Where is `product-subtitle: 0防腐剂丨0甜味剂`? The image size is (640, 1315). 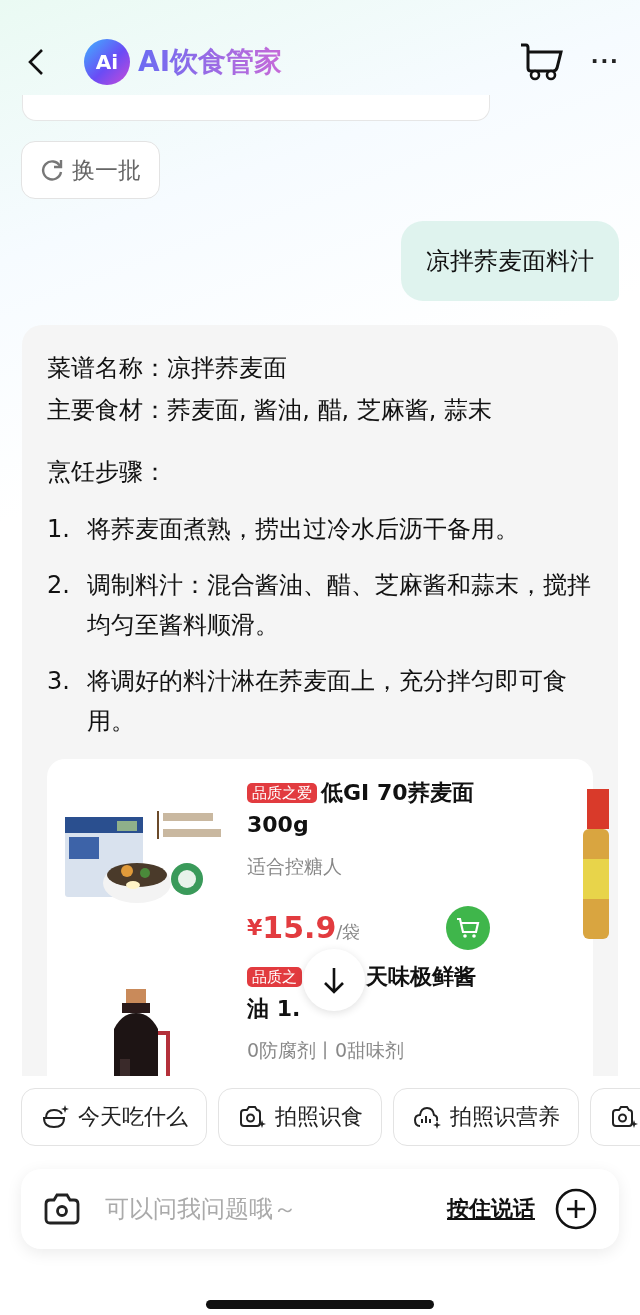
product-subtitle: 0防腐剂丨0甜味剂 is located at coordinates (326, 1050).